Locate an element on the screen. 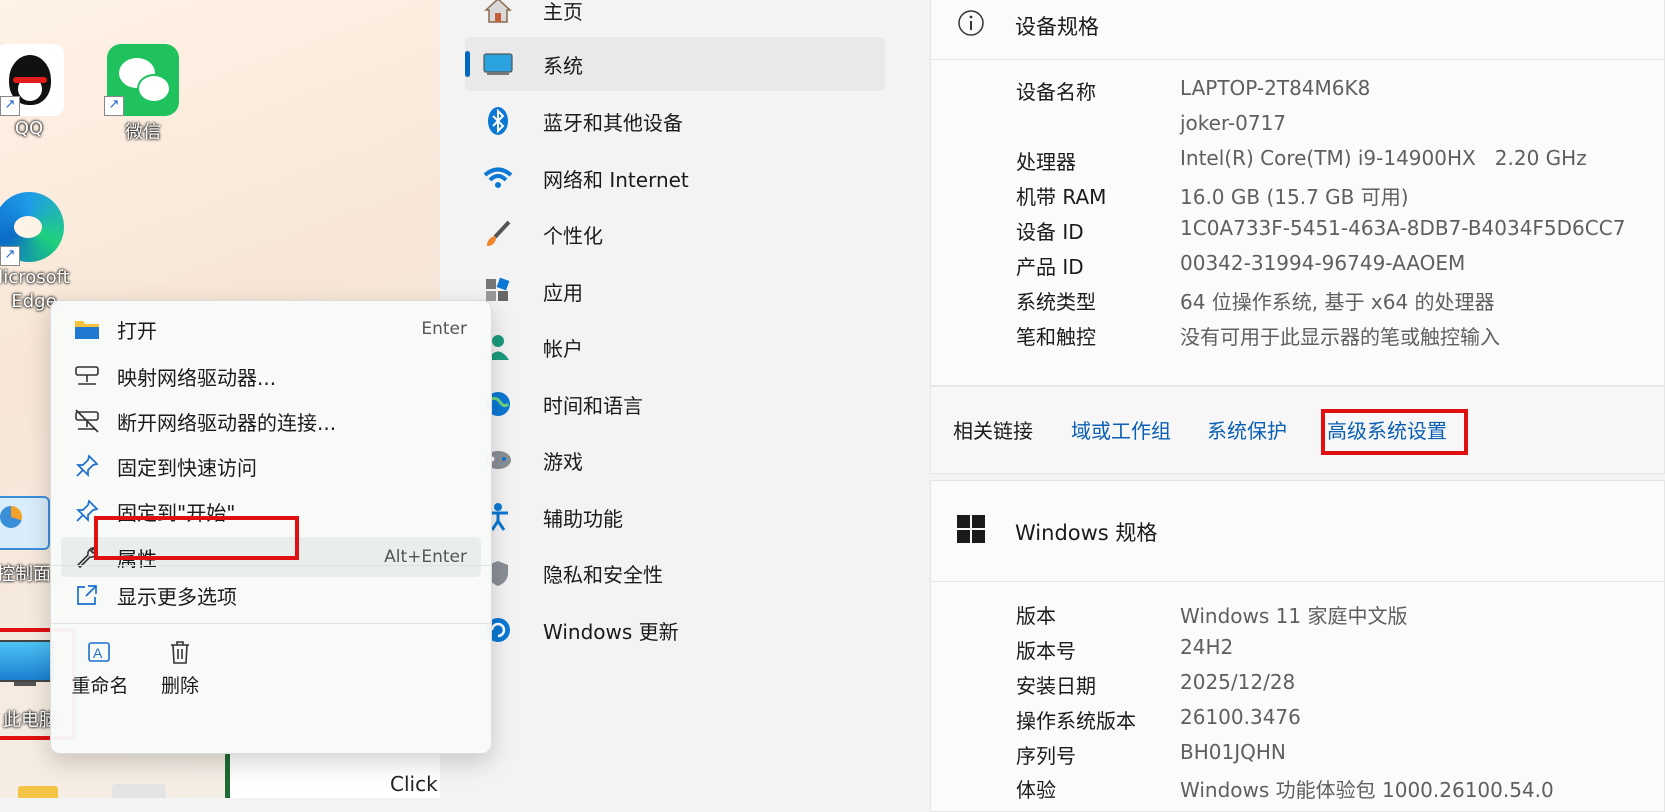  menu-item-show-more-options: 显示更多选项 is located at coordinates (271, 595).